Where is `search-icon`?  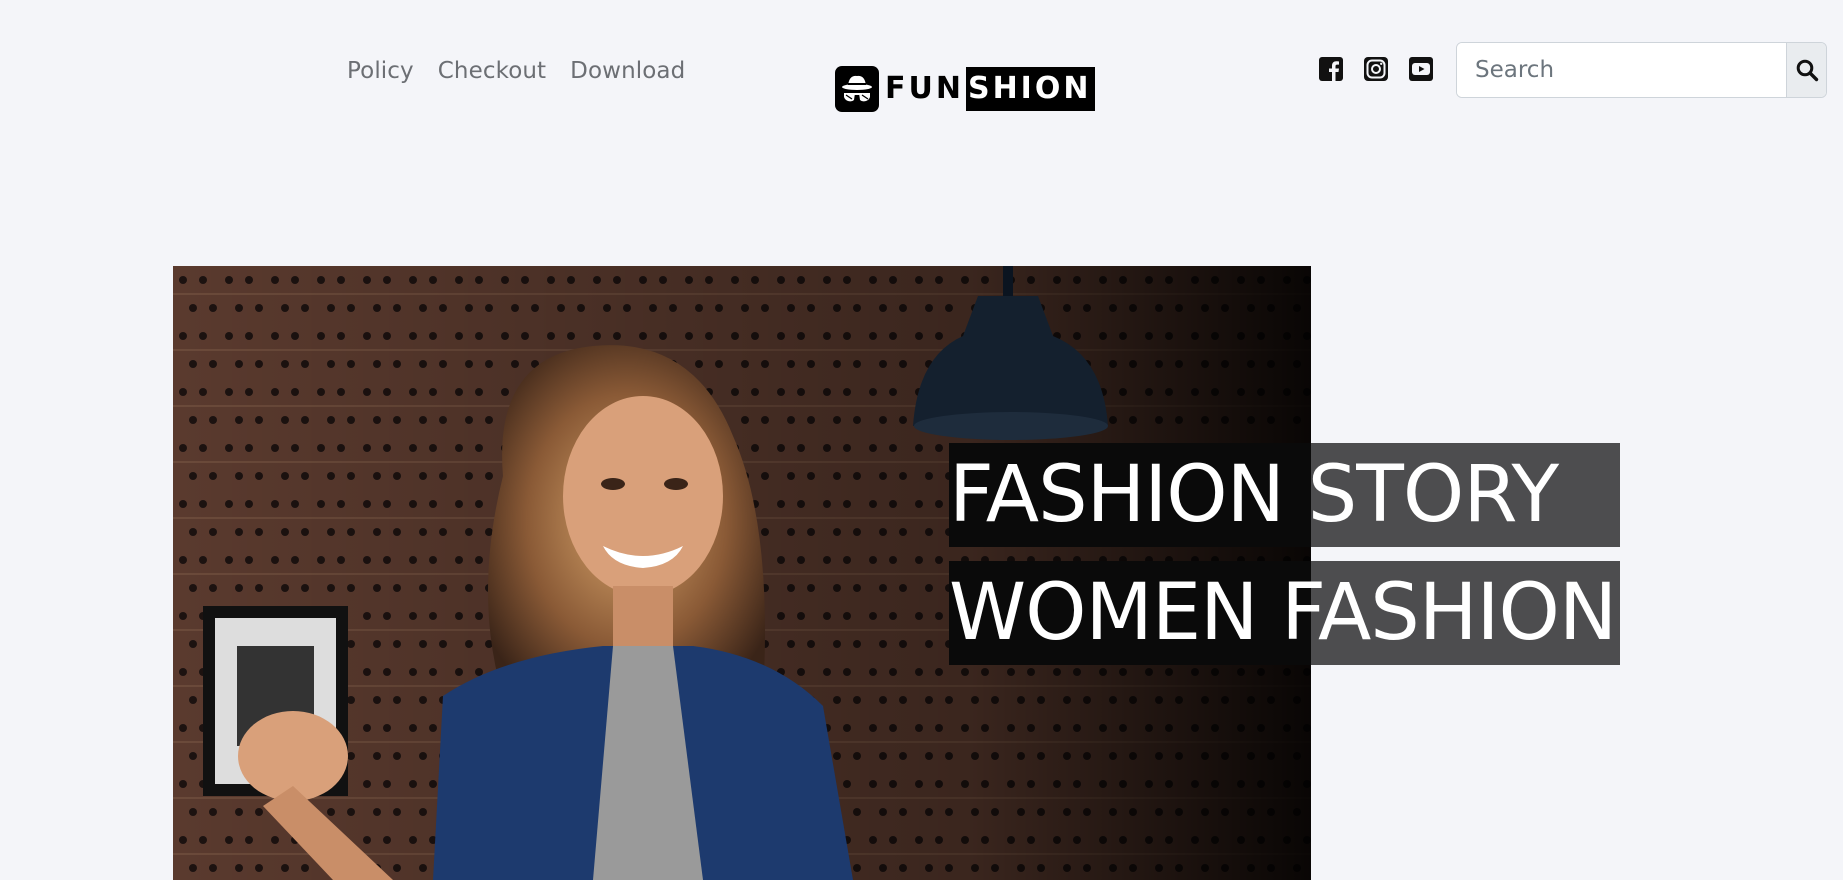
search-icon is located at coordinates (1807, 70).